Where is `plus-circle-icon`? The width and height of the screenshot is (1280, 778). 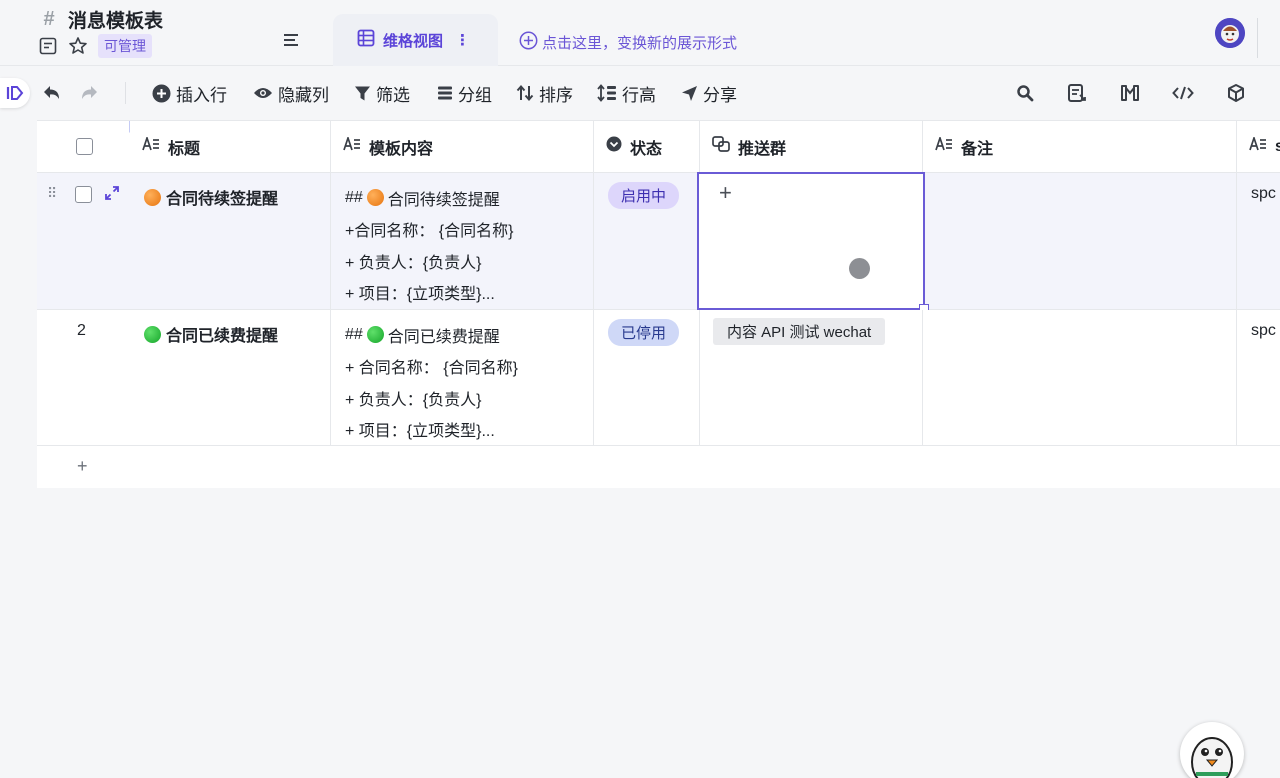
plus-circle-icon is located at coordinates (161, 93).